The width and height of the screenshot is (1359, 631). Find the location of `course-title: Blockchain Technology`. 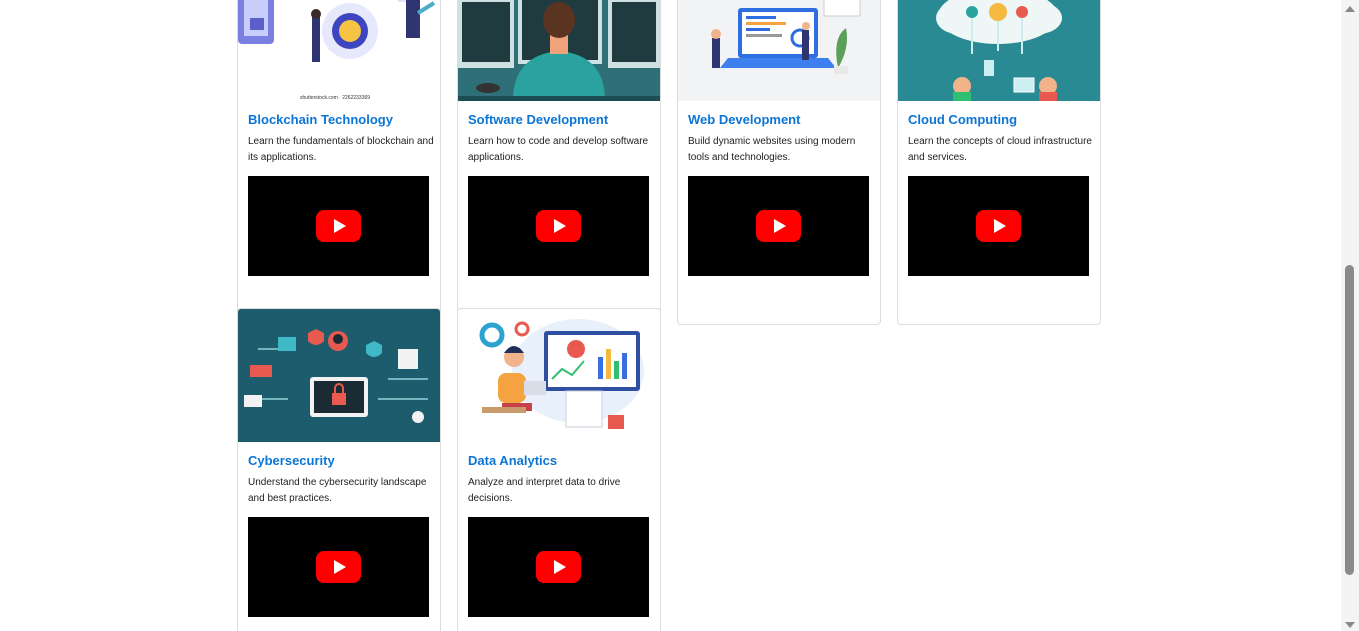

course-title: Blockchain Technology is located at coordinates (320, 119).